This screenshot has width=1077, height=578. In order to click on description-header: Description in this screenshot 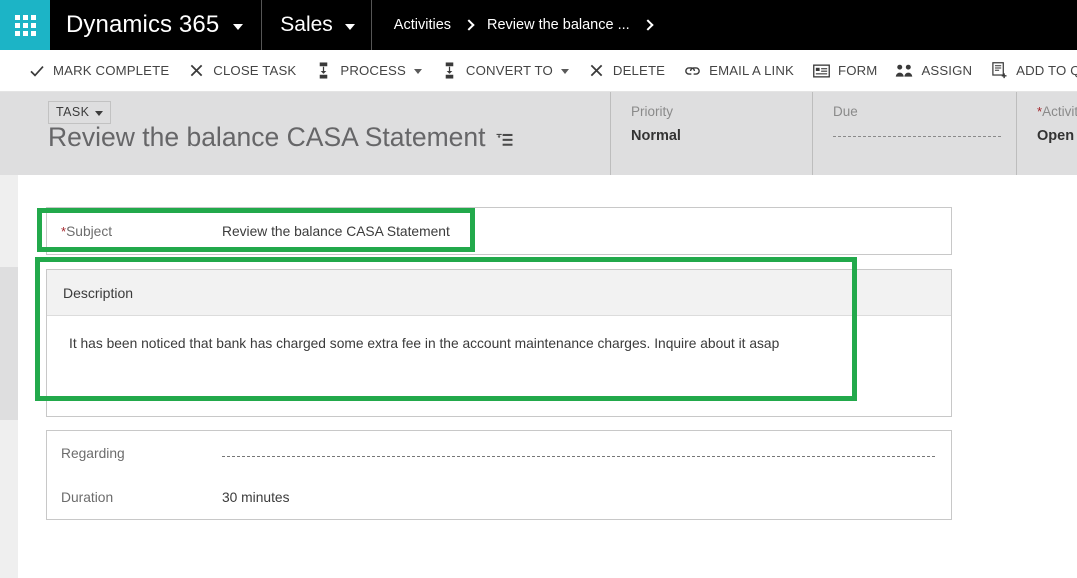, I will do `click(499, 293)`.